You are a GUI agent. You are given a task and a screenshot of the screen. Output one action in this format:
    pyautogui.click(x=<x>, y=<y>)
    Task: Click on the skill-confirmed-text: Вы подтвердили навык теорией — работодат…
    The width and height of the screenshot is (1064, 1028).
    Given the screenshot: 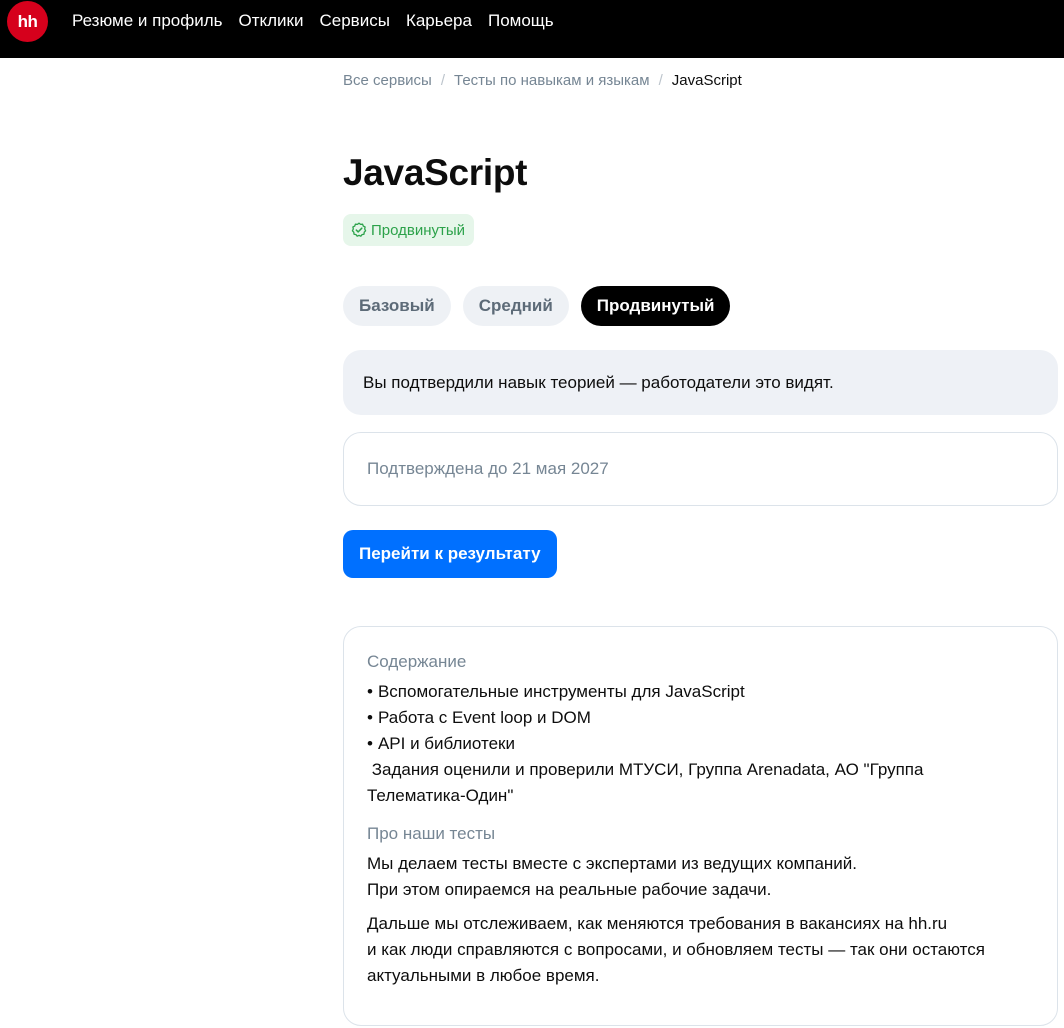 What is the action you would take?
    pyautogui.click(x=598, y=382)
    